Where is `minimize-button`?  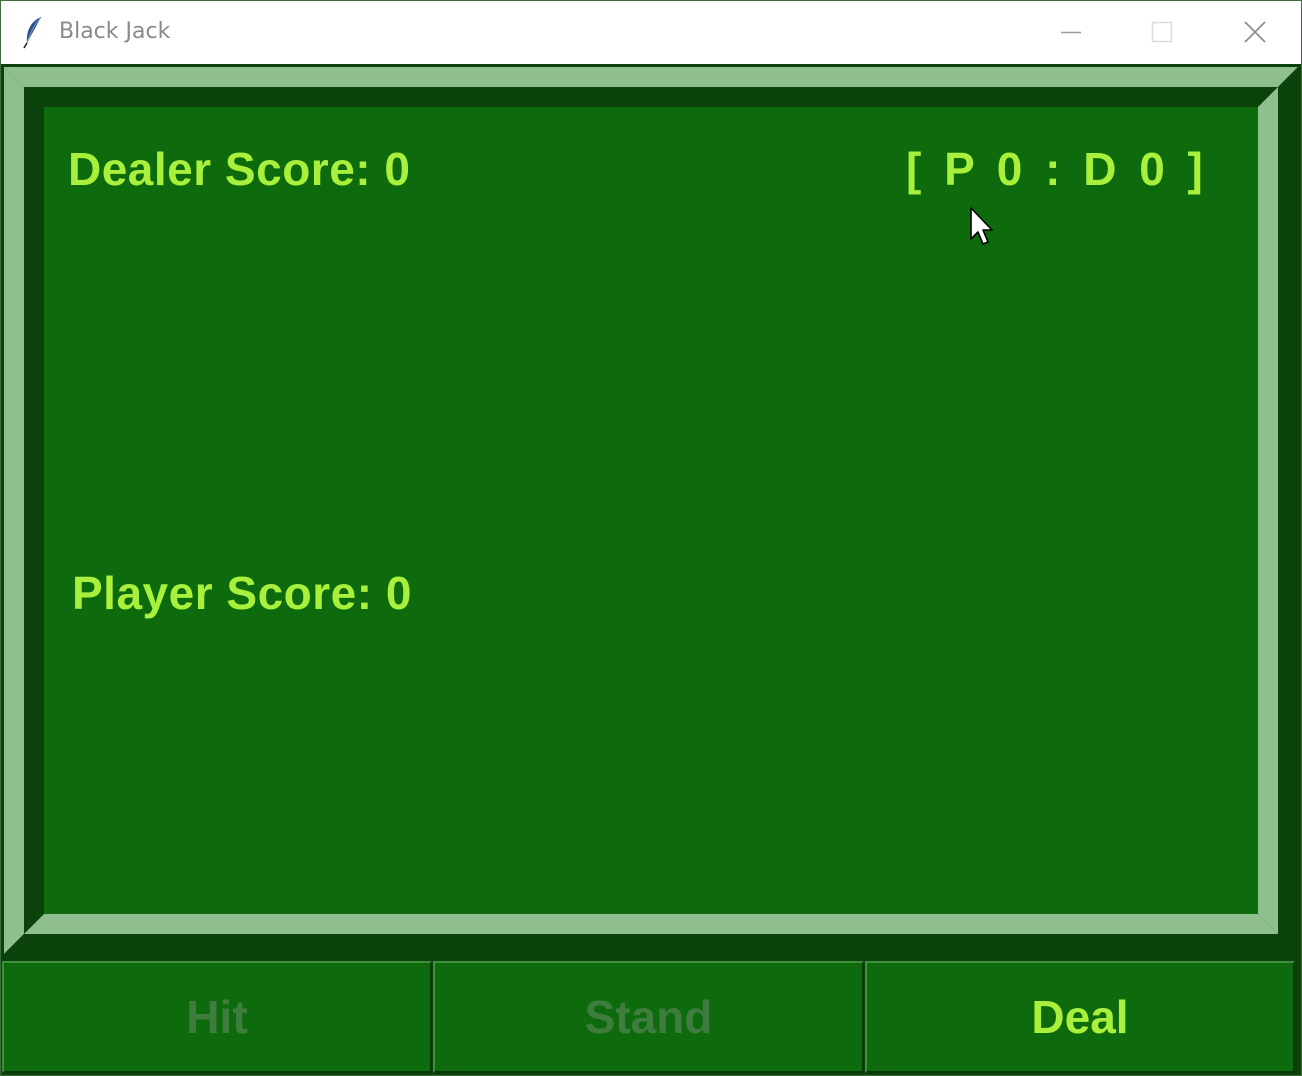
minimize-button is located at coordinates (1071, 32).